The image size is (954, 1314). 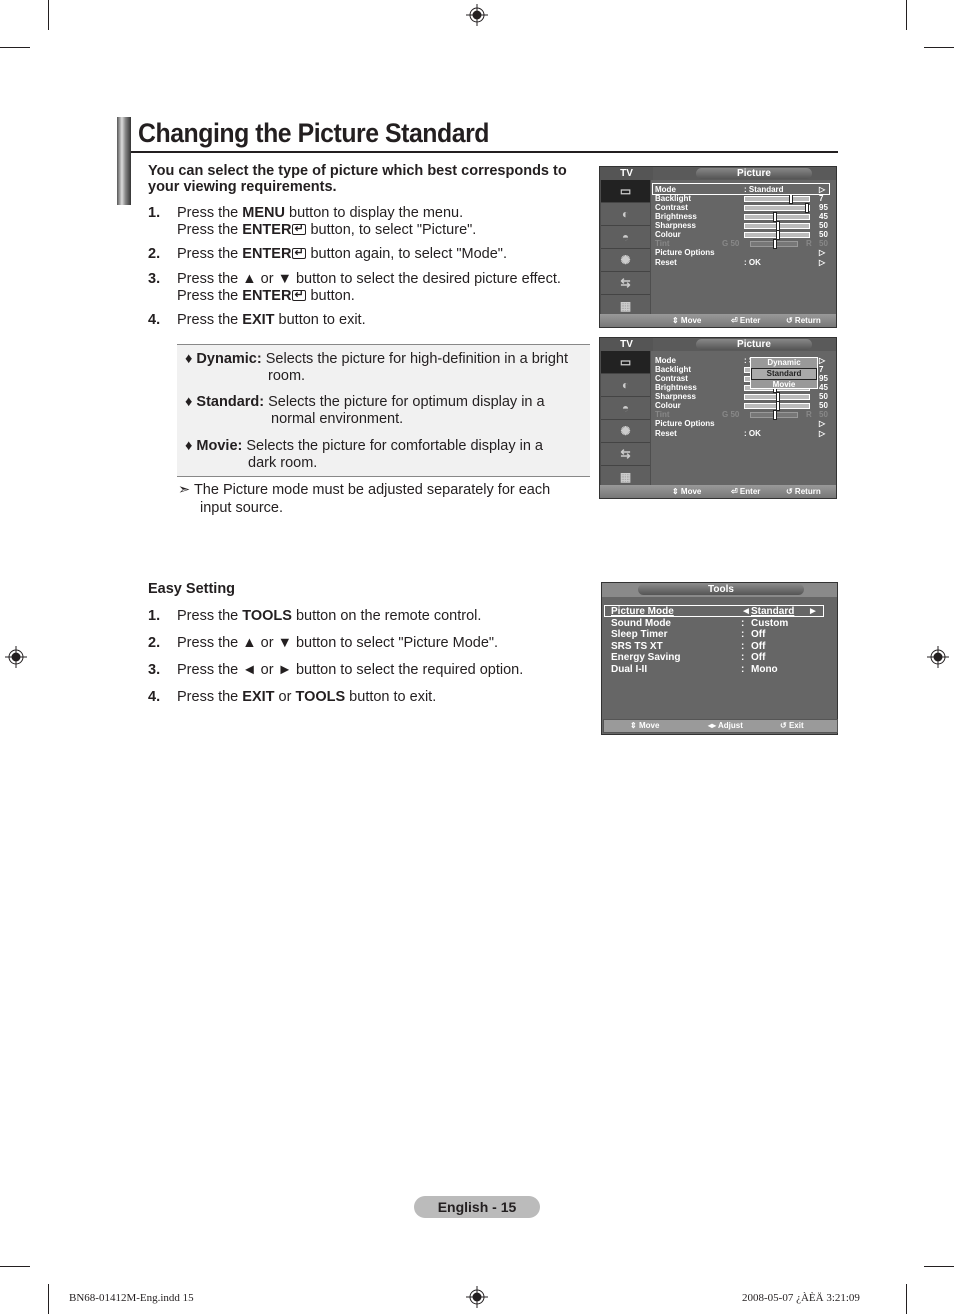 I want to click on mode-dropdown: Dynamic Standard Movie, so click(x=784, y=373).